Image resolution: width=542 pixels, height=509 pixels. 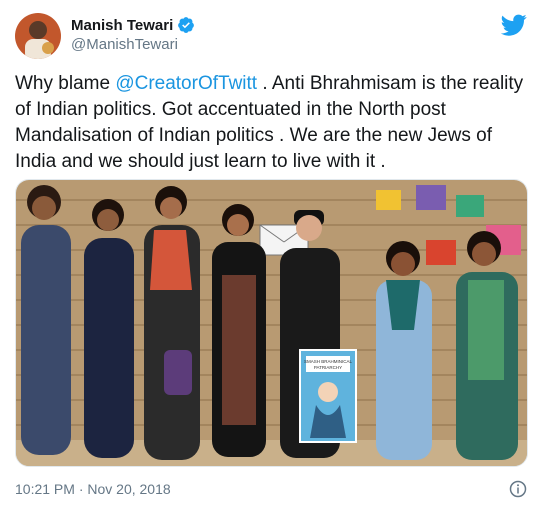 What do you see at coordinates (93, 489) in the screenshot?
I see `tweet-timestamp: 10:21 PM · Nov 20, 2018` at bounding box center [93, 489].